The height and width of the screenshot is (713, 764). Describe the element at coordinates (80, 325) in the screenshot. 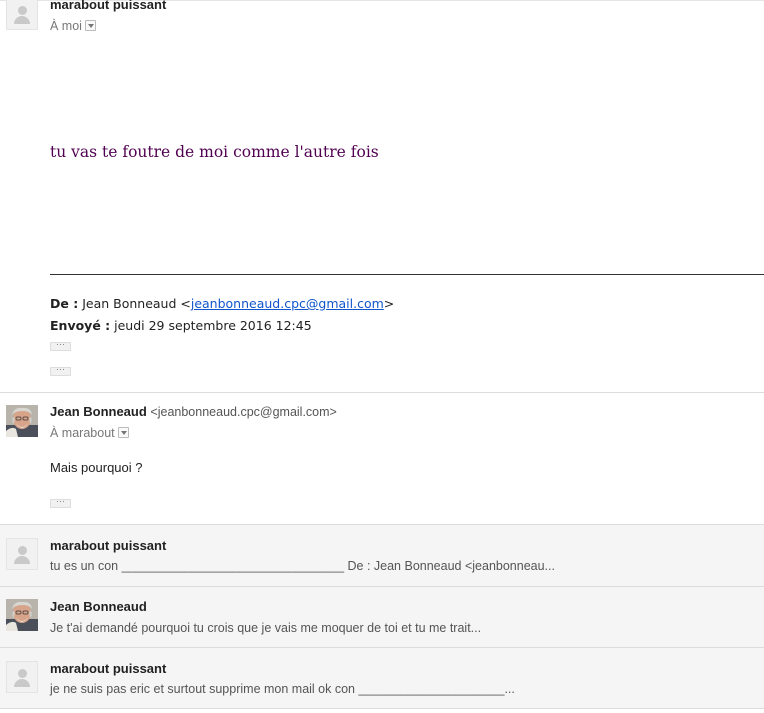

I see `sent-label: Envoyé :` at that location.